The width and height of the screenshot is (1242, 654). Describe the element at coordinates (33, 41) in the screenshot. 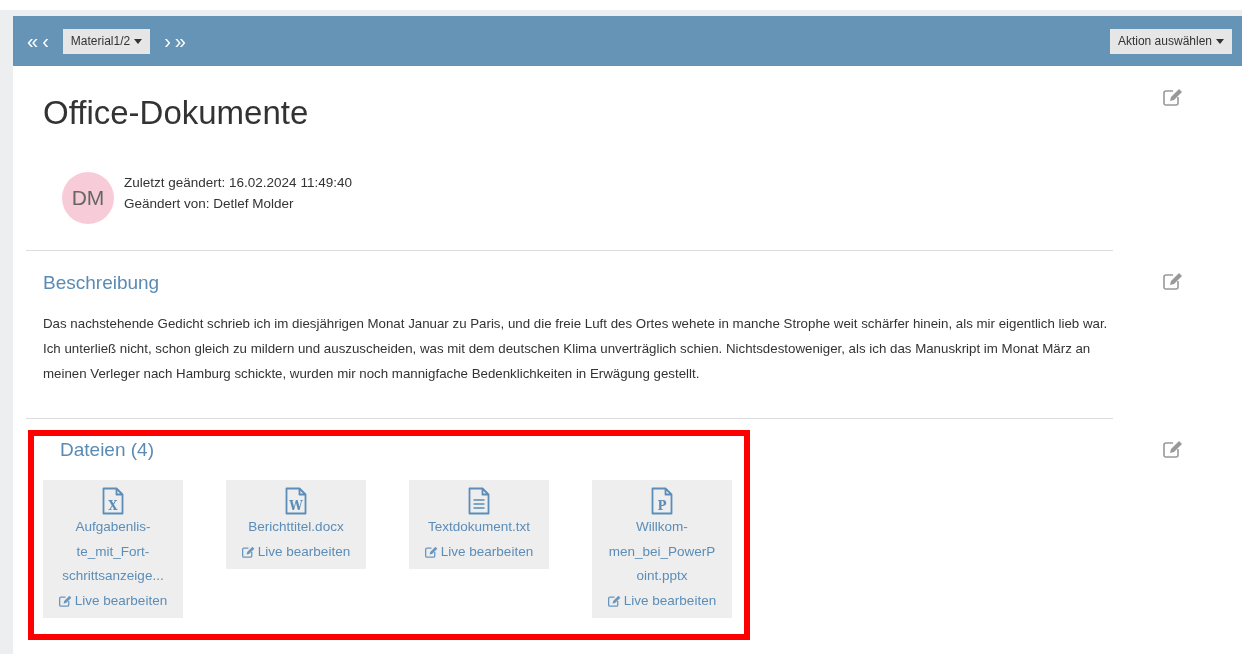

I see `first-page-button: «` at that location.